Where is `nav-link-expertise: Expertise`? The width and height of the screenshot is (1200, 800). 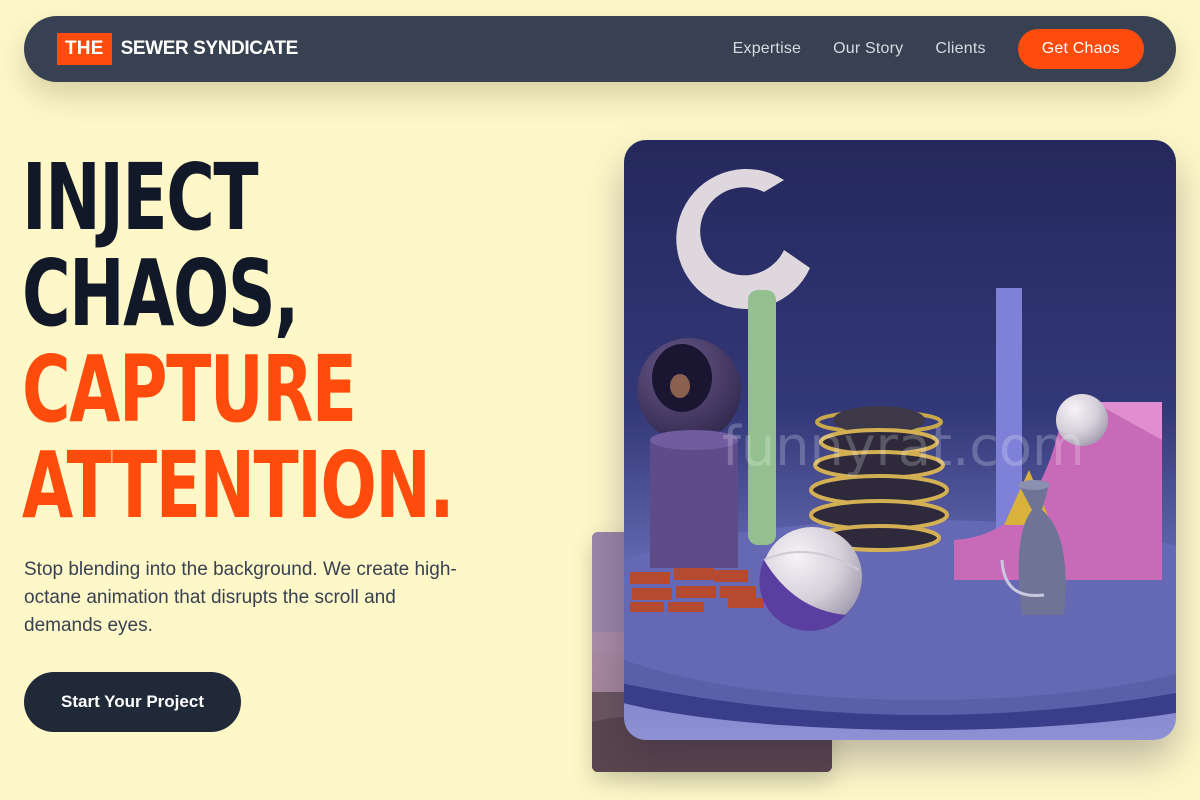
nav-link-expertise: Expertise is located at coordinates (767, 49).